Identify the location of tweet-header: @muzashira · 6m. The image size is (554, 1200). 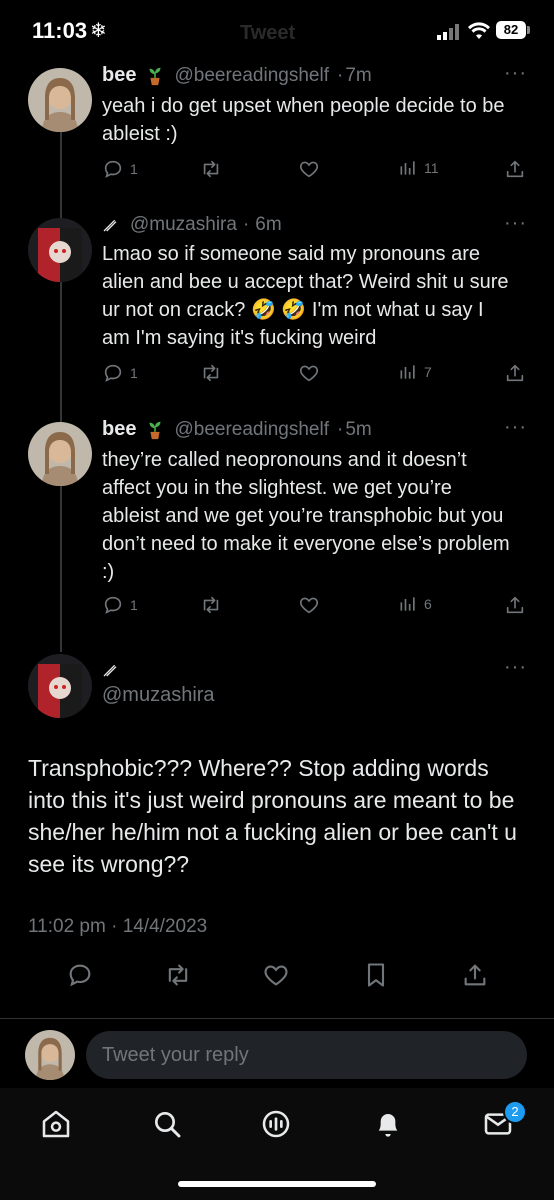
(192, 225).